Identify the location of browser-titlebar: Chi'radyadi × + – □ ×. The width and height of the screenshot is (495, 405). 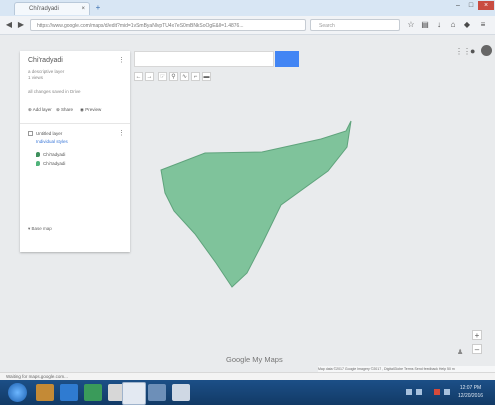
(247, 8).